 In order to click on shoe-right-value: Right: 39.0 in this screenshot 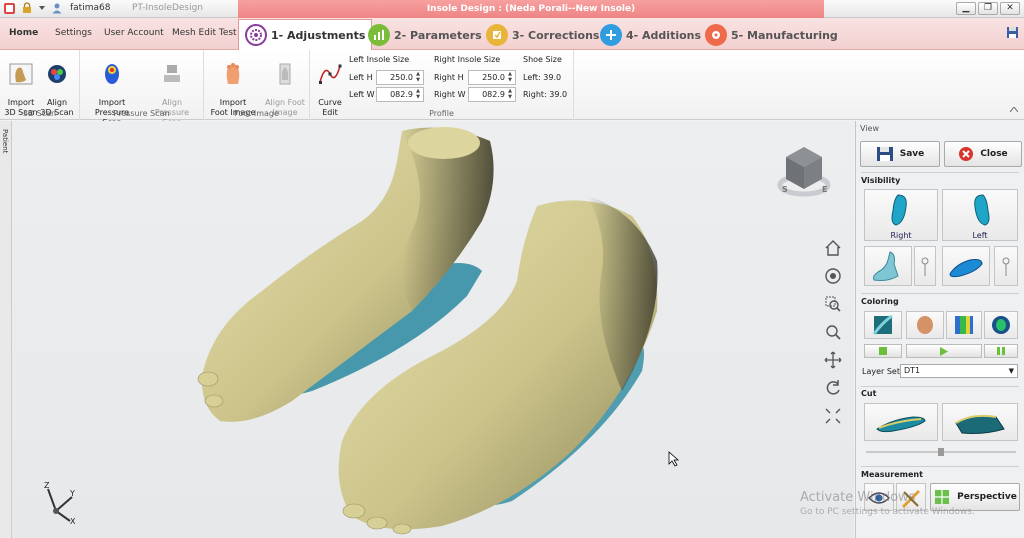, I will do `click(545, 94)`.